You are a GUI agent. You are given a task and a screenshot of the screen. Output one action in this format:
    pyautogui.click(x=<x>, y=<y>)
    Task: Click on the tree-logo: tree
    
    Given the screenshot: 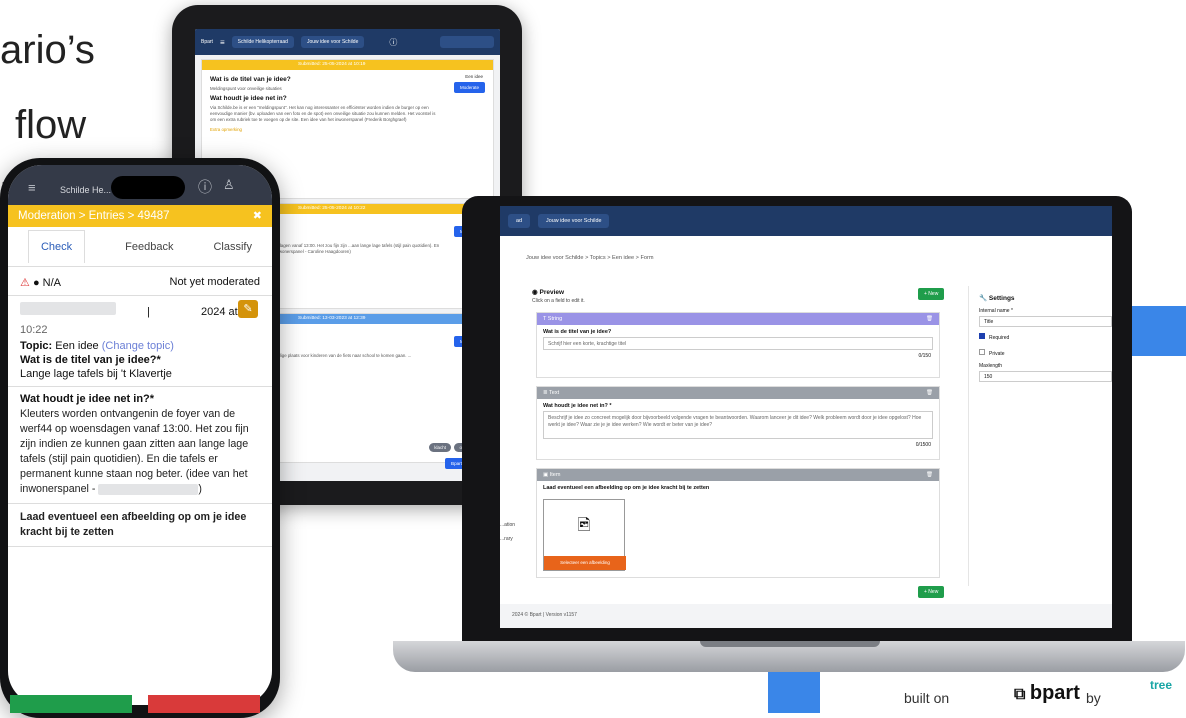 What is the action you would take?
    pyautogui.click(x=1161, y=685)
    